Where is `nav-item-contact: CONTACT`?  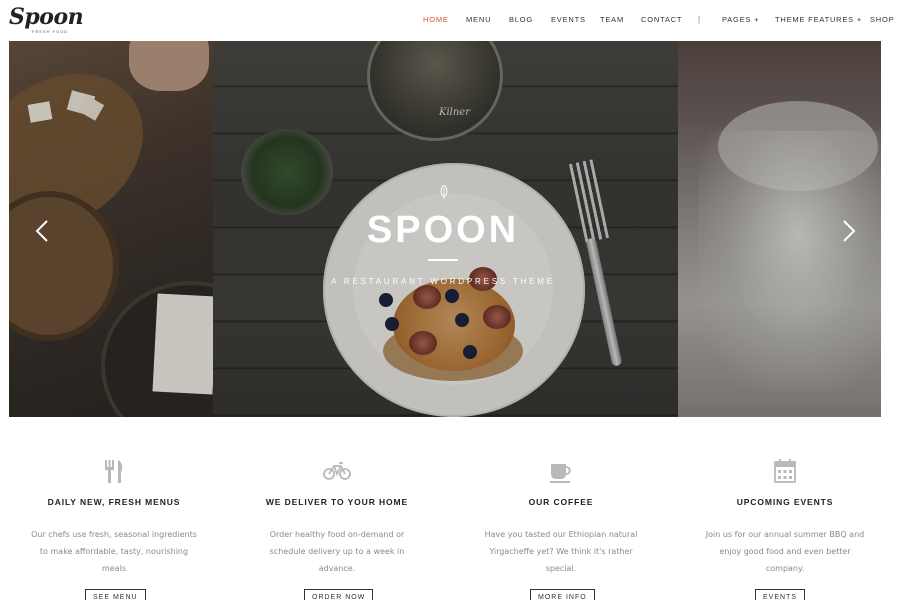 nav-item-contact: CONTACT is located at coordinates (661, 20).